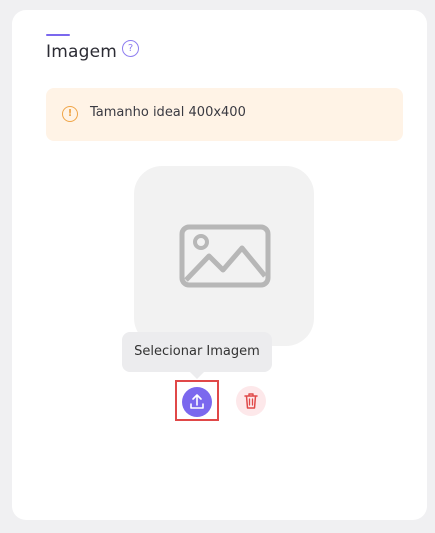 Image resolution: width=435 pixels, height=533 pixels. I want to click on trash-icon, so click(251, 401).